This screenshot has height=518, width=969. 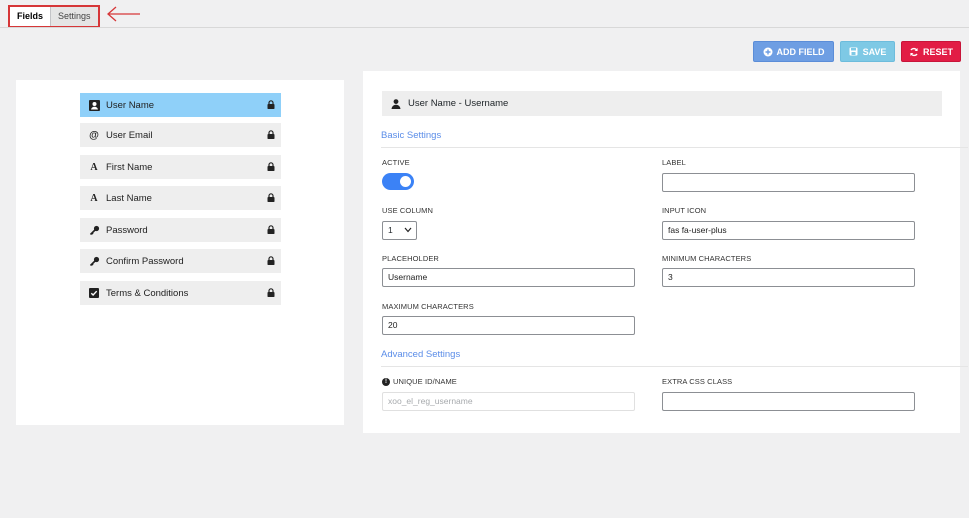 I want to click on field-item-label: User Name, so click(x=130, y=105).